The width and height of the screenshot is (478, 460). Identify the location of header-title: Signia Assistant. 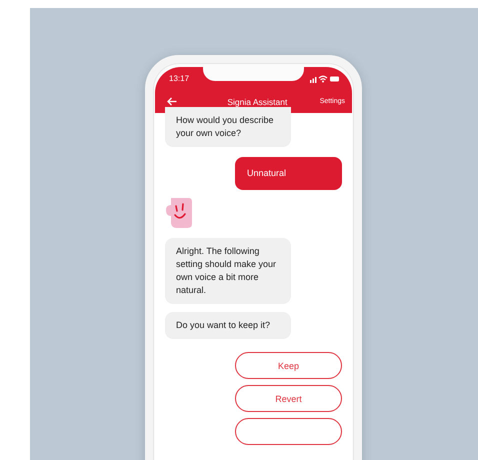
(257, 101).